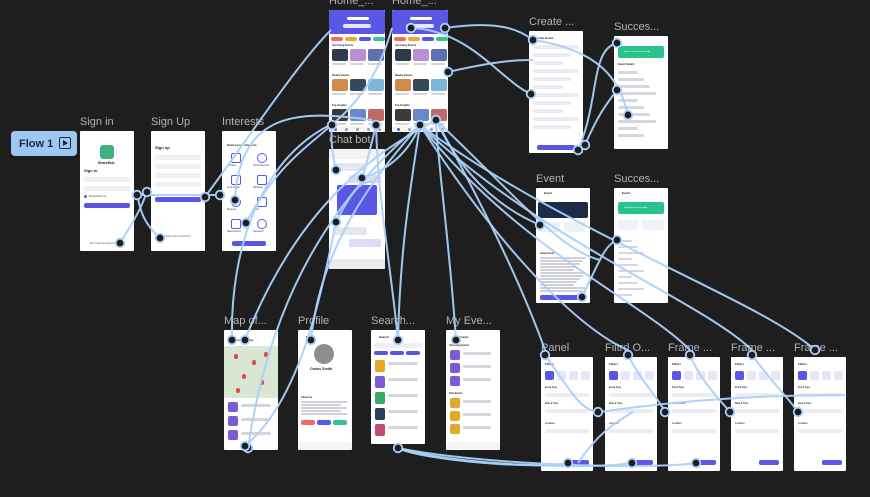 This screenshot has width=870, height=497. Describe the element at coordinates (820, 414) in the screenshot. I see `frame-frame-c: Filters Event Type Date & Time Location` at that location.